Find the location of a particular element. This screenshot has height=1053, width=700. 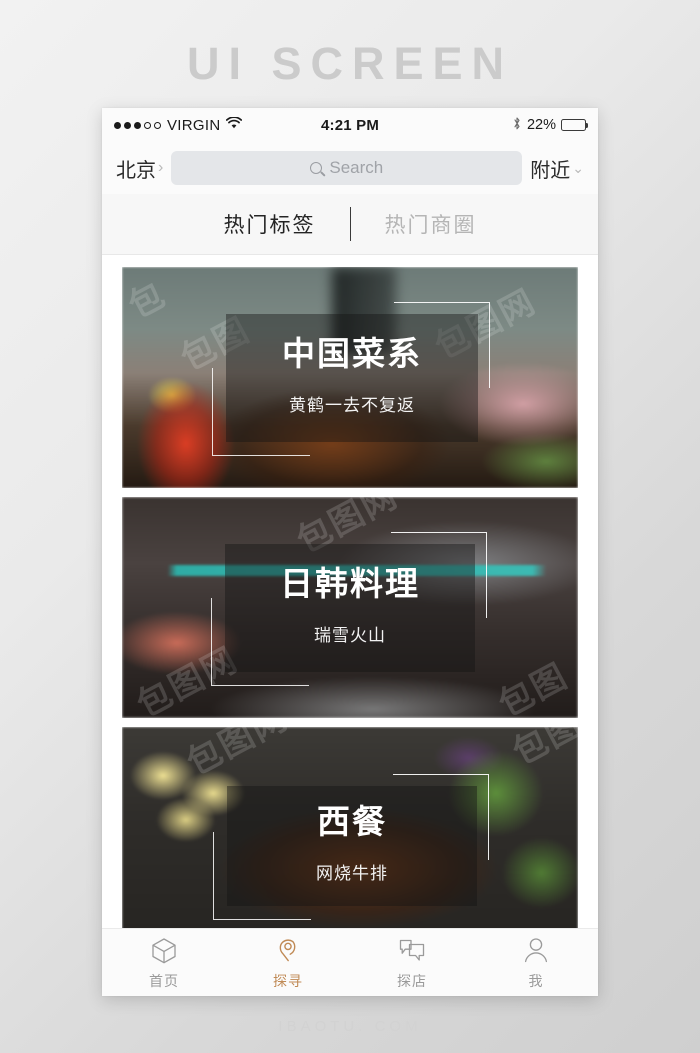

category-card: 包 包图 包图网 中国菜系 黄鹤一去不复返 is located at coordinates (350, 377).